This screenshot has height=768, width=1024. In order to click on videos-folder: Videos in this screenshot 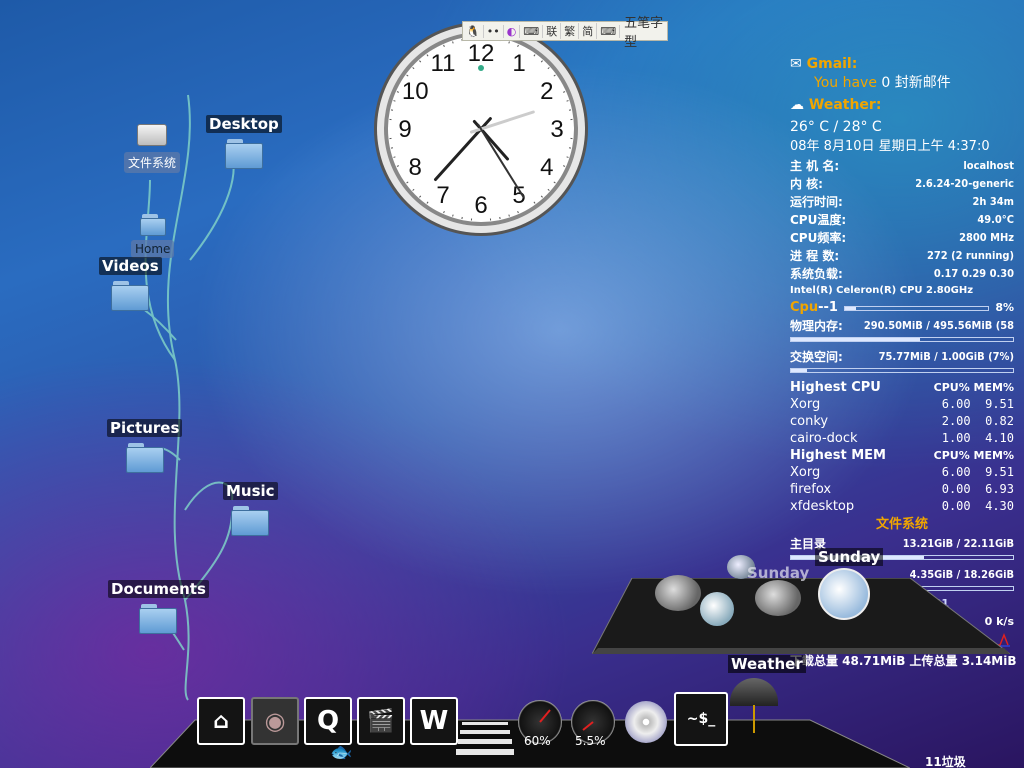, I will do `click(130, 284)`.